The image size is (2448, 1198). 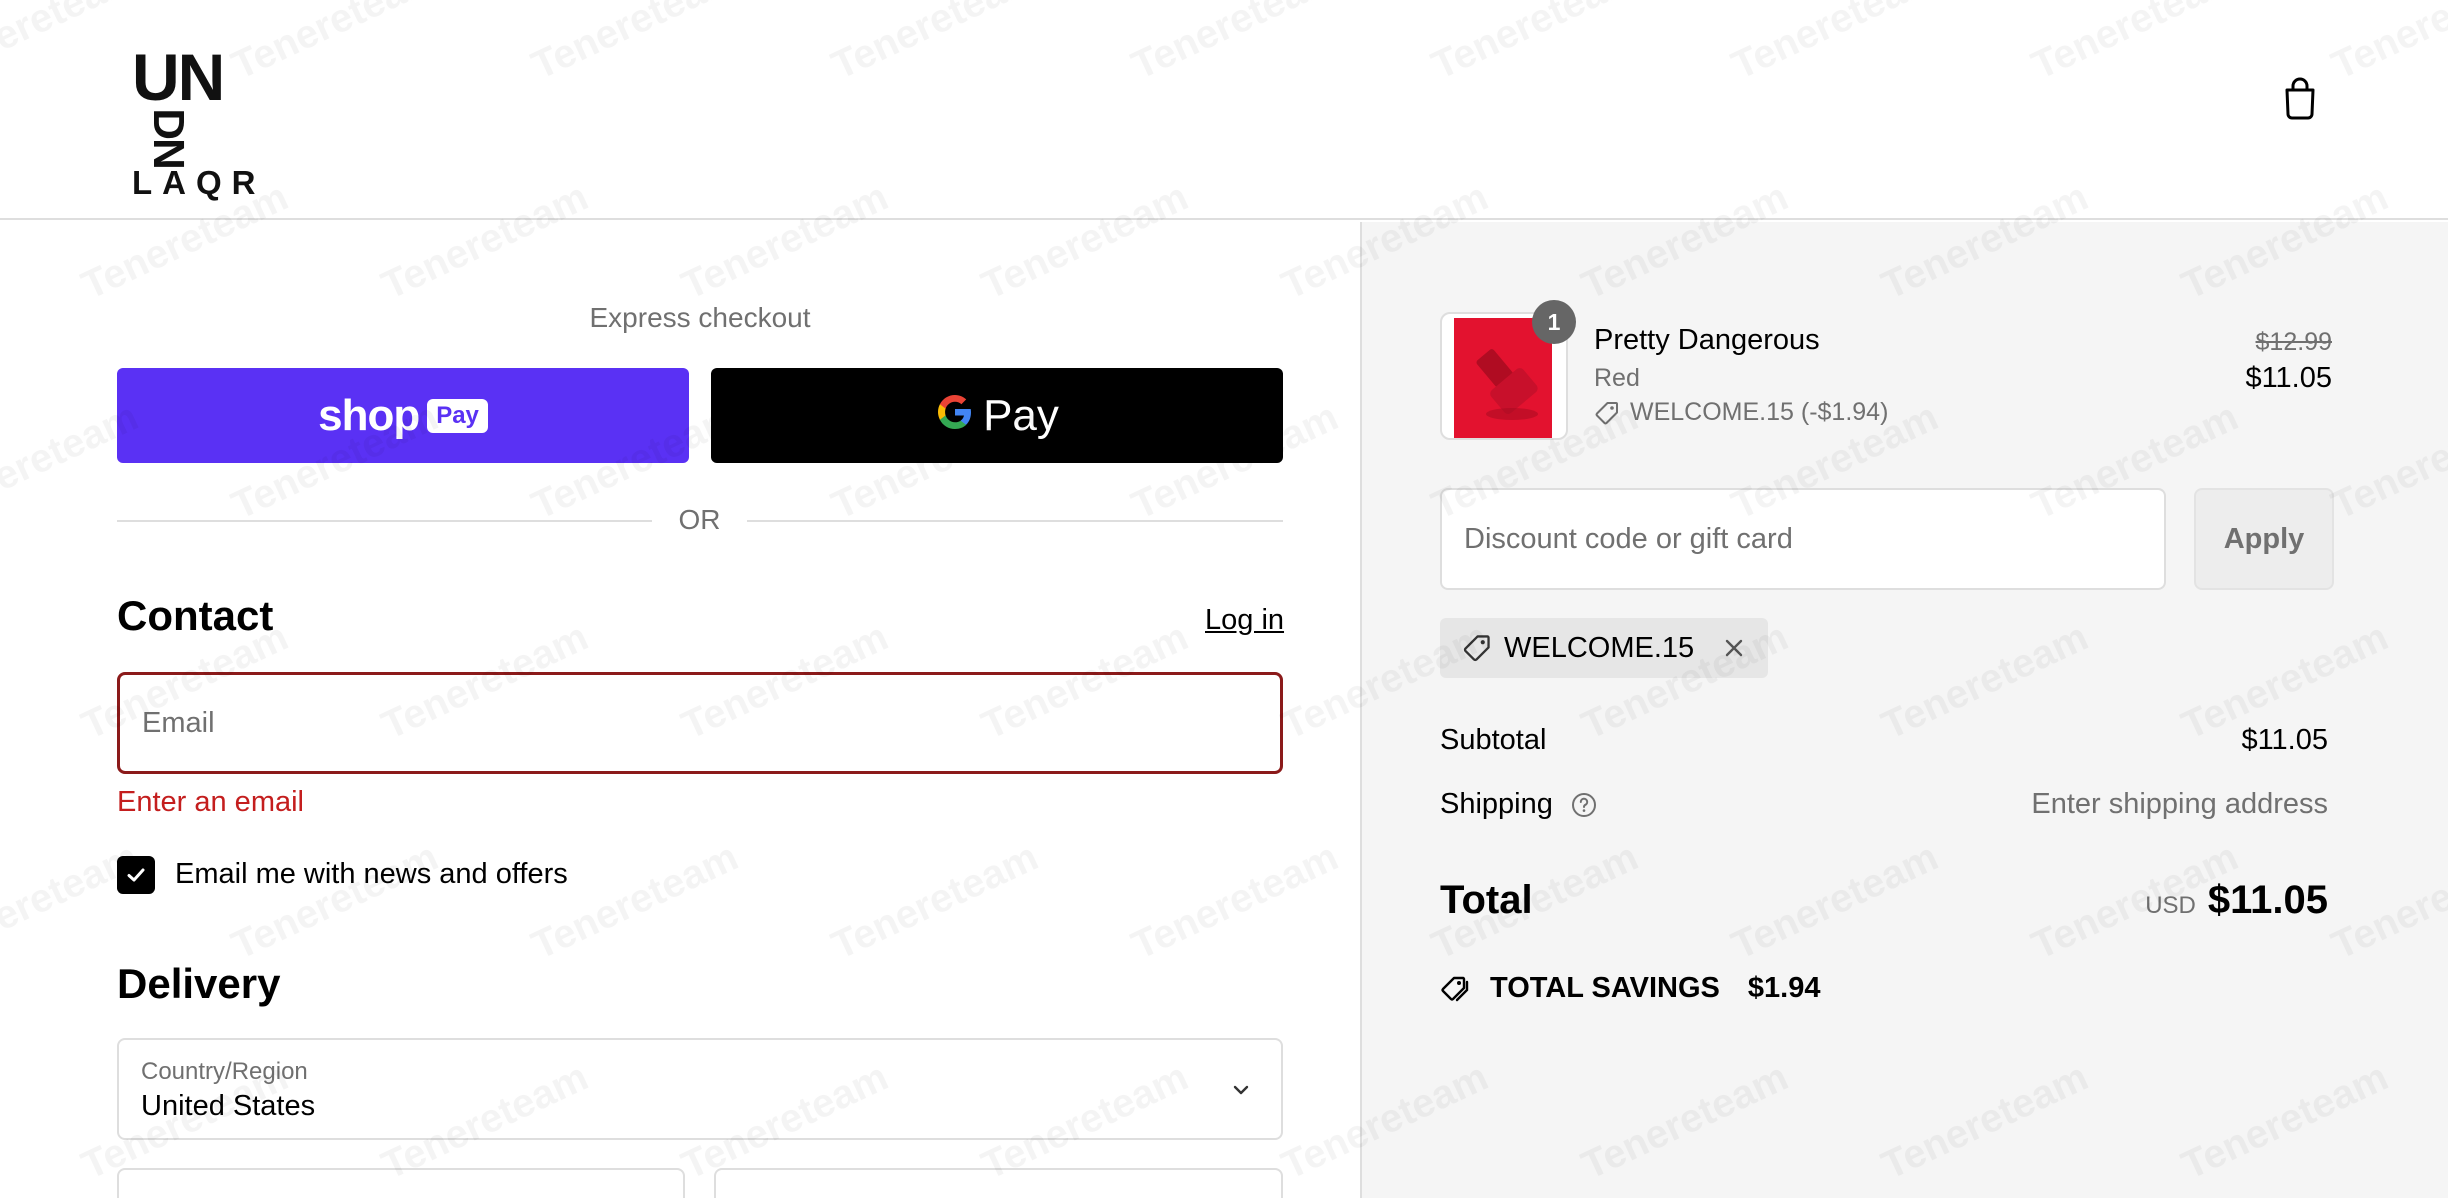 What do you see at coordinates (224, 1071) in the screenshot?
I see `country-region-label: Country/Region` at bounding box center [224, 1071].